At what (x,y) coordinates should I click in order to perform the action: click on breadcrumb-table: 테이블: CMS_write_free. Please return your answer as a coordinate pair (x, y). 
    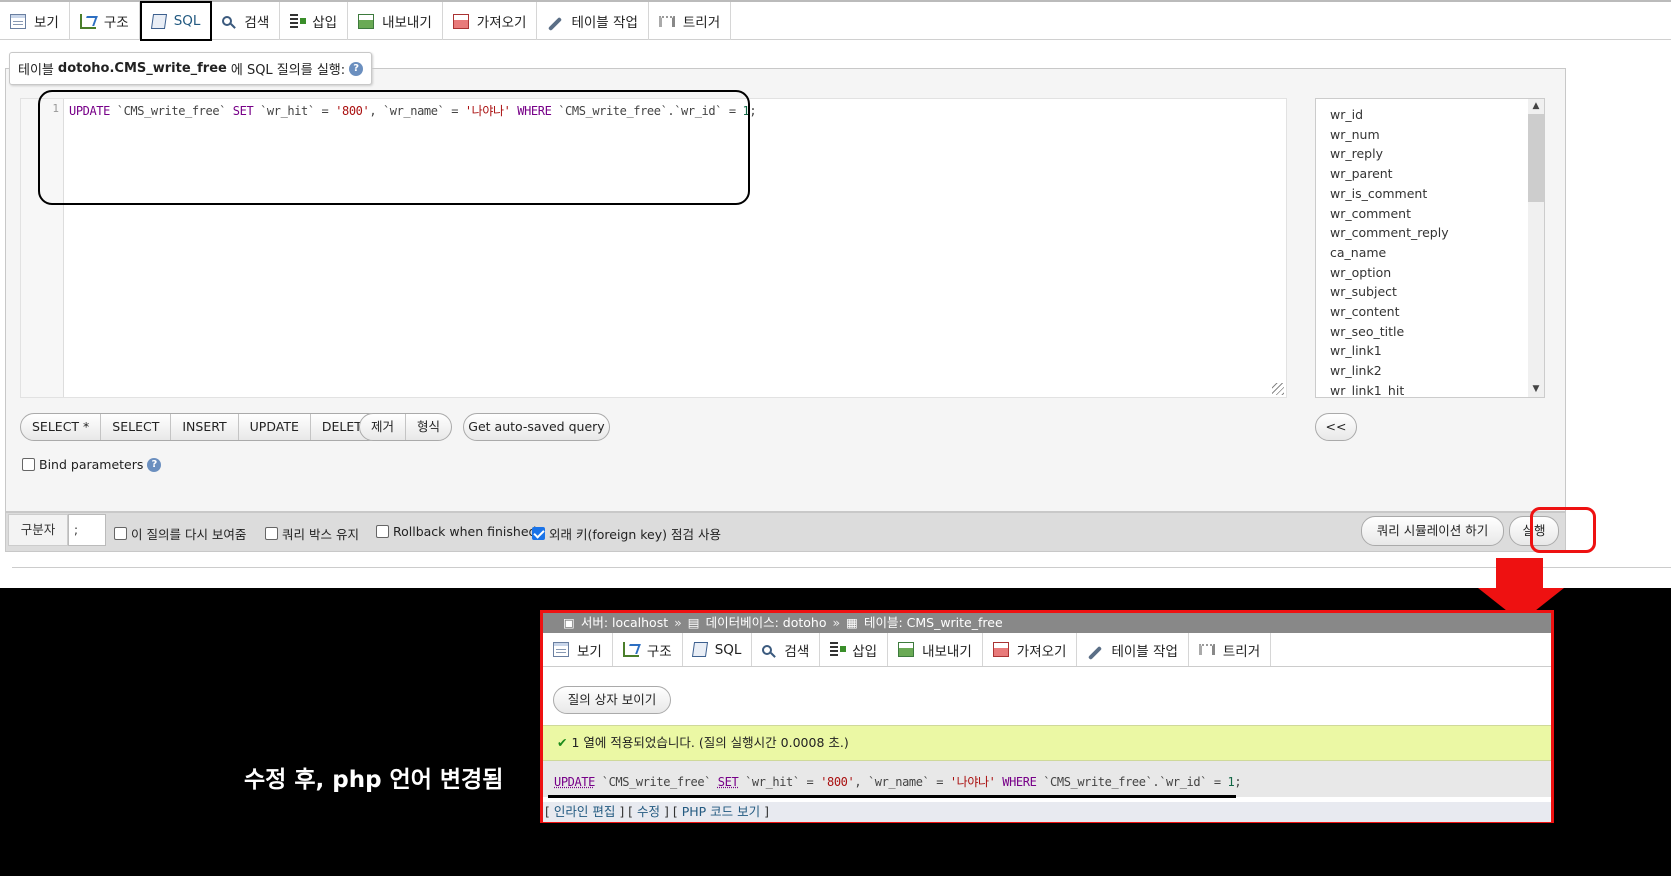
    Looking at the image, I should click on (933, 623).